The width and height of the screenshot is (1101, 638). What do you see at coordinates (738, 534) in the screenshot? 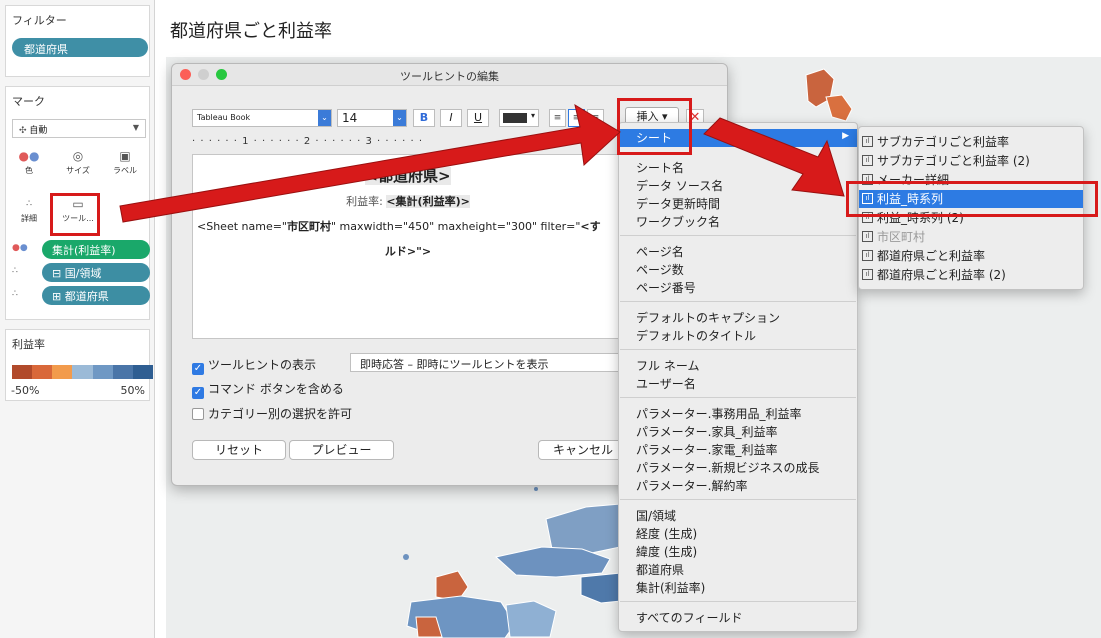
I see `menu-item: 経度 (生成)` at bounding box center [738, 534].